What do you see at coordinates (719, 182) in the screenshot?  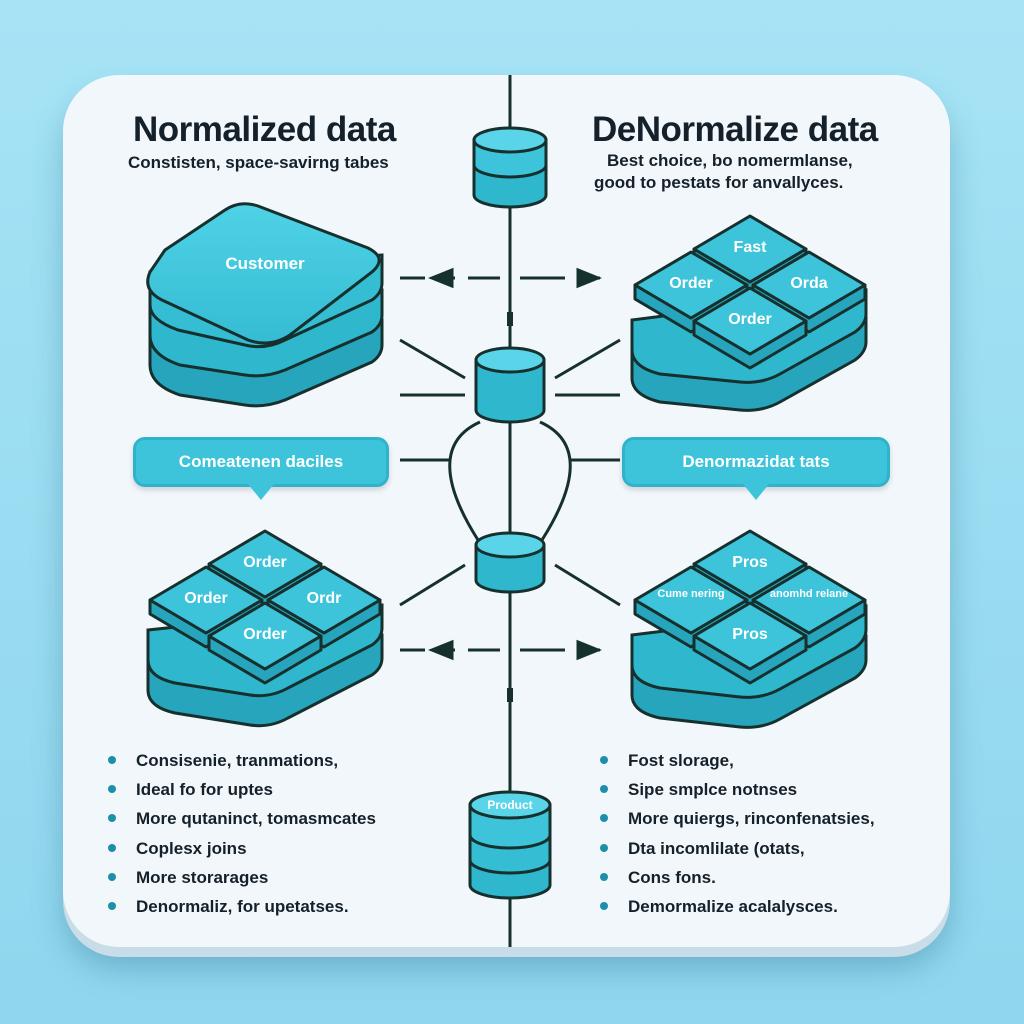 I see `right-subtitle-line2: good to pestats for anvallyces.` at bounding box center [719, 182].